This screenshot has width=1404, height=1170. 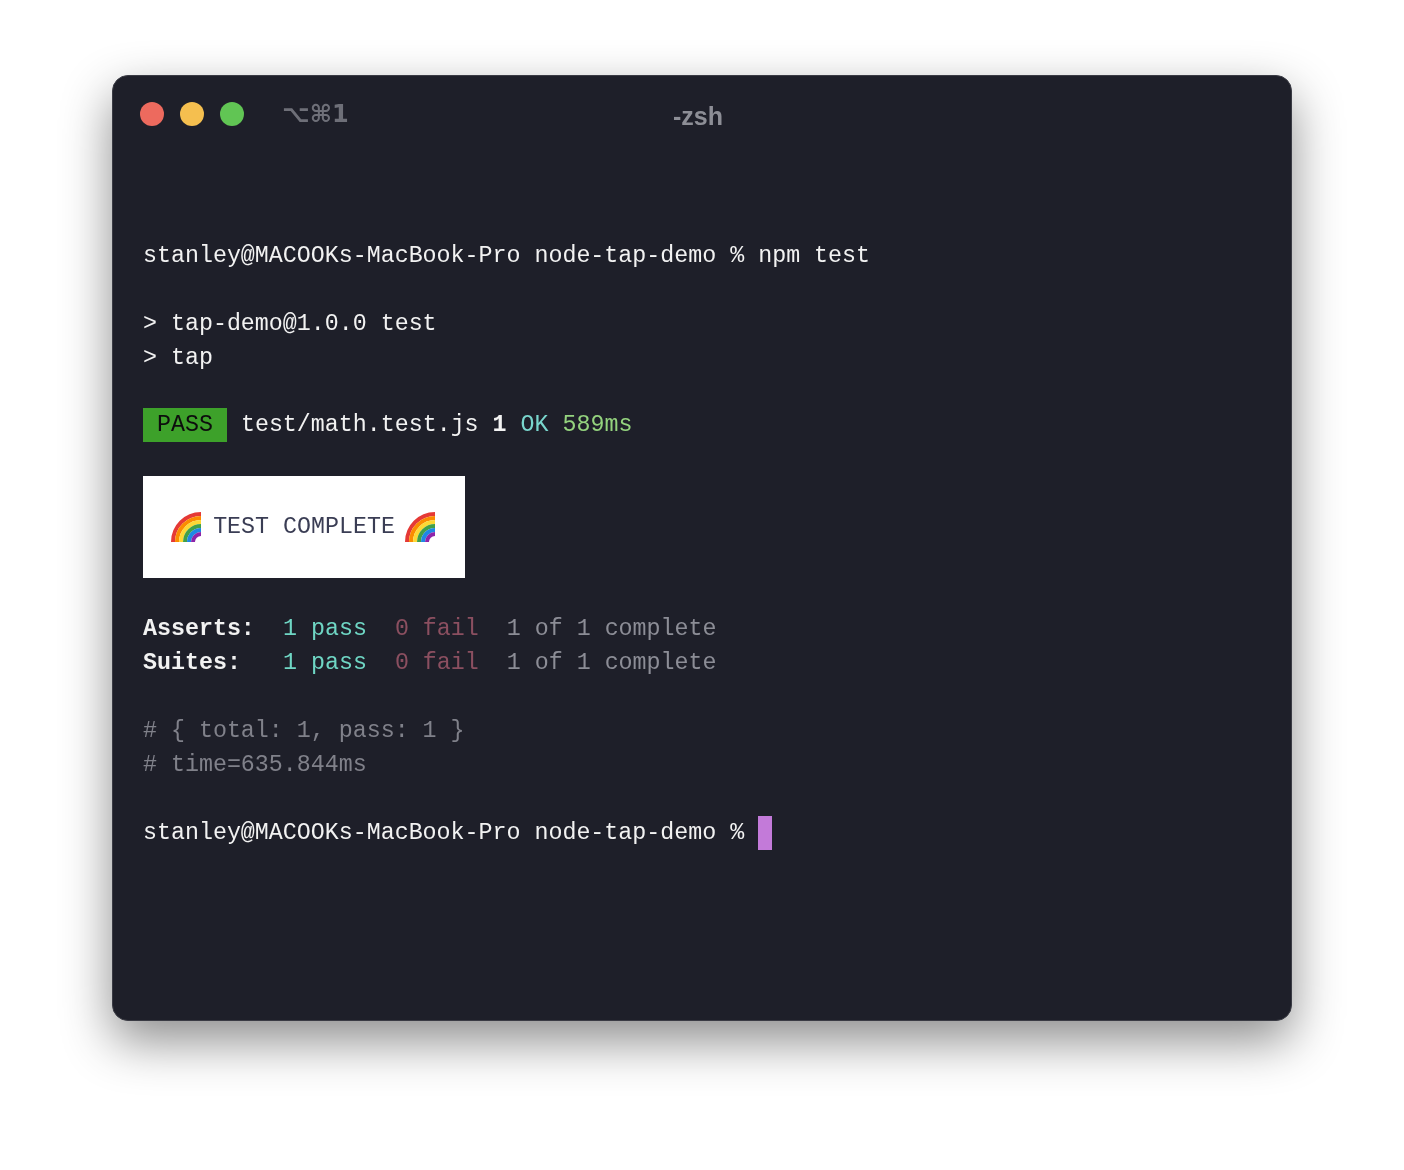 What do you see at coordinates (359, 425) in the screenshot?
I see `file-path: test/math.test.js` at bounding box center [359, 425].